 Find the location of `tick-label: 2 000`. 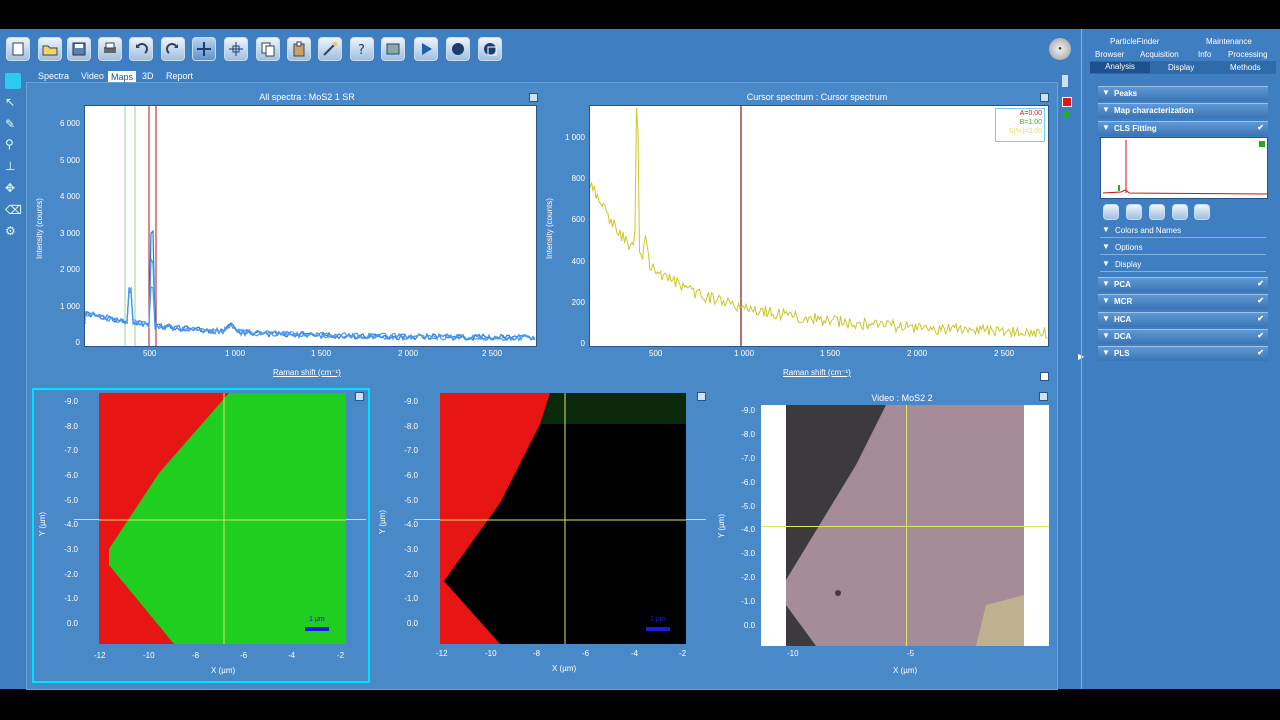

tick-label: 2 000 is located at coordinates (69, 269).